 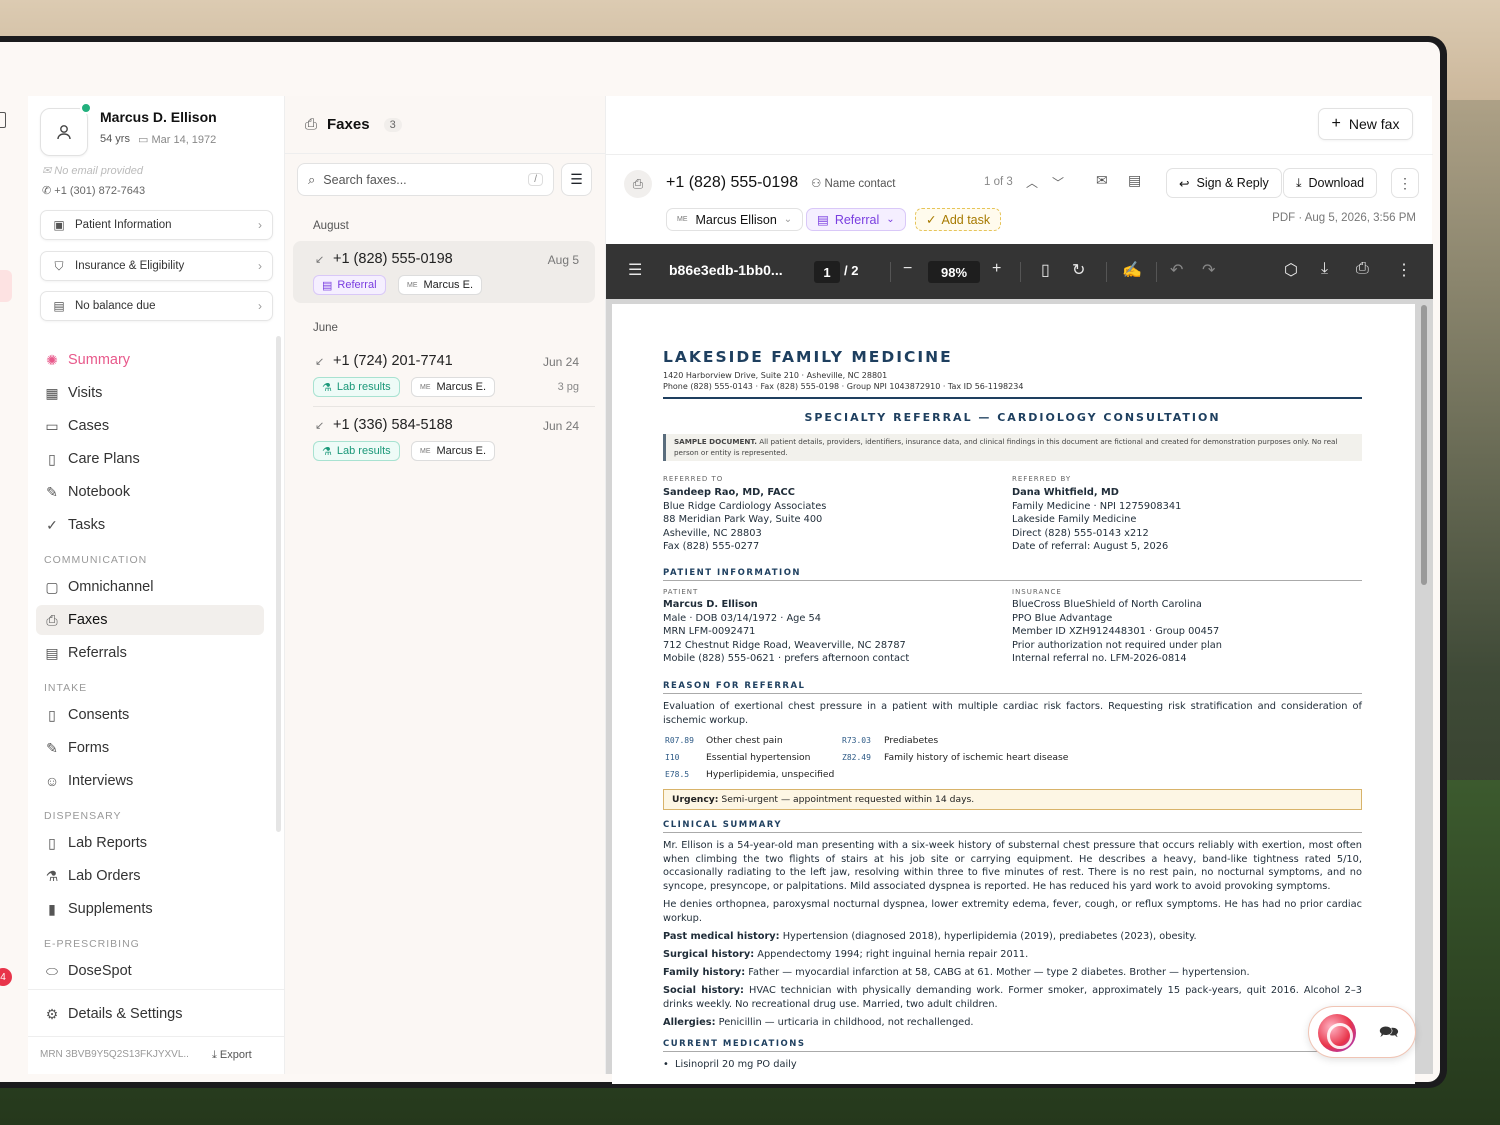 I want to click on type-chip-label: Referral, so click(x=857, y=219).